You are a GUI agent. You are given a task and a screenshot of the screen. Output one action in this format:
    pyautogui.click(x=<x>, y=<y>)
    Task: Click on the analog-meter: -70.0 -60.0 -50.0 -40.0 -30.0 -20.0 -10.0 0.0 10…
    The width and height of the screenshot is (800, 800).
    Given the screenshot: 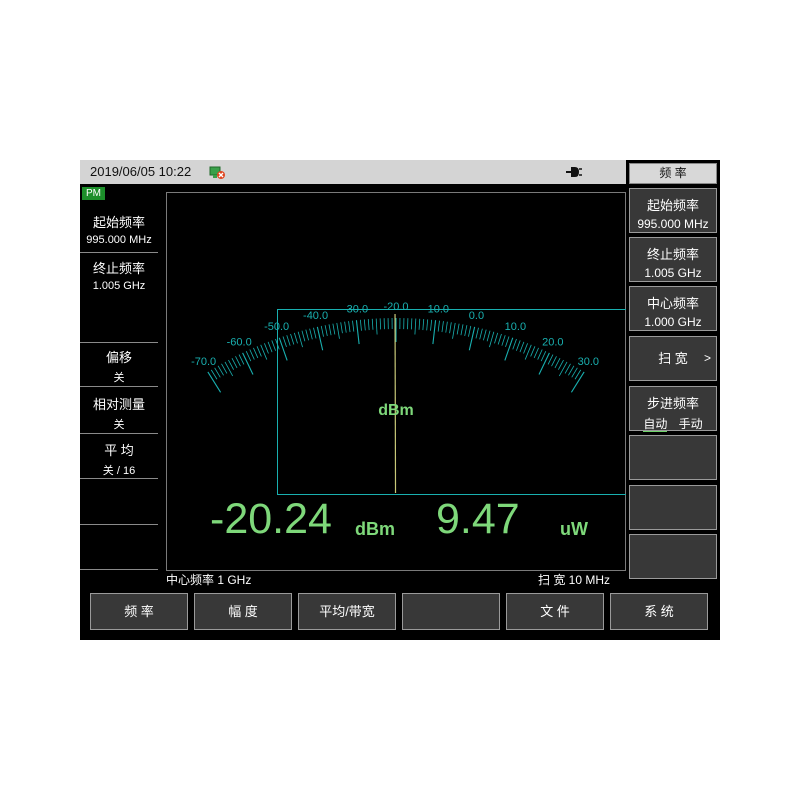 What is the action you would take?
    pyautogui.click(x=395, y=397)
    